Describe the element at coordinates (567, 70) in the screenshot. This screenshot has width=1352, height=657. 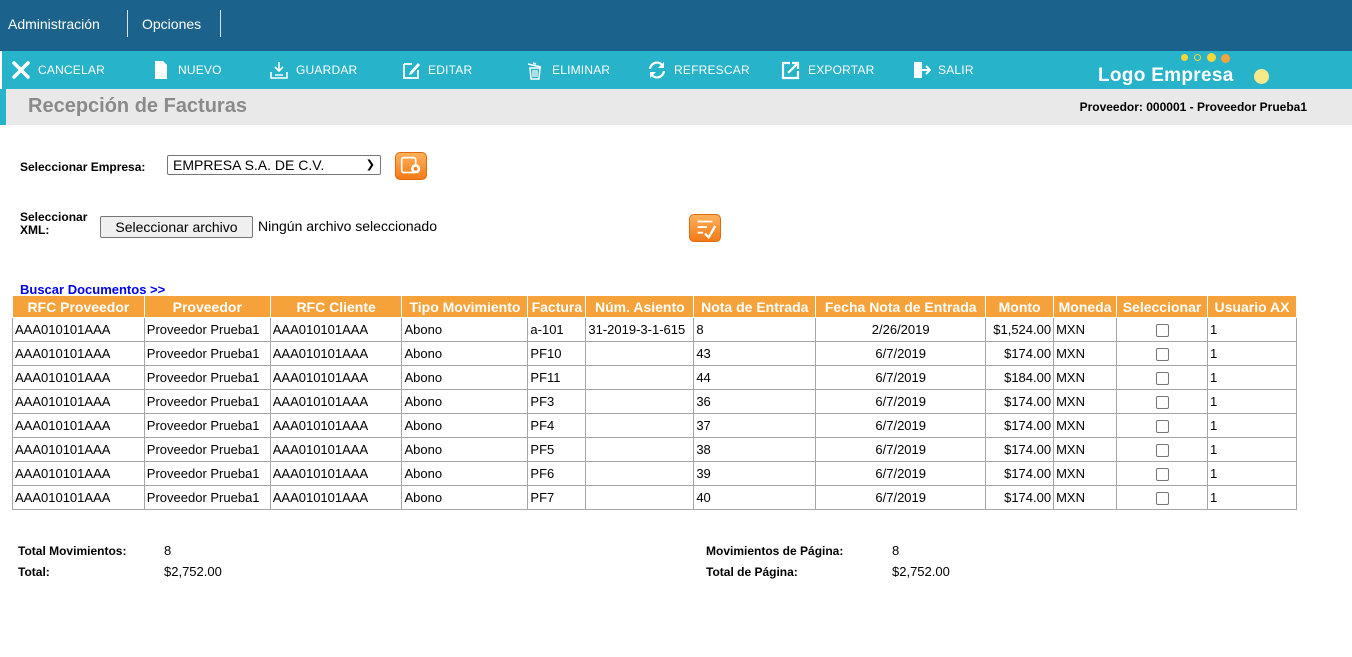
I see `delete-button: ELIMINAR` at that location.